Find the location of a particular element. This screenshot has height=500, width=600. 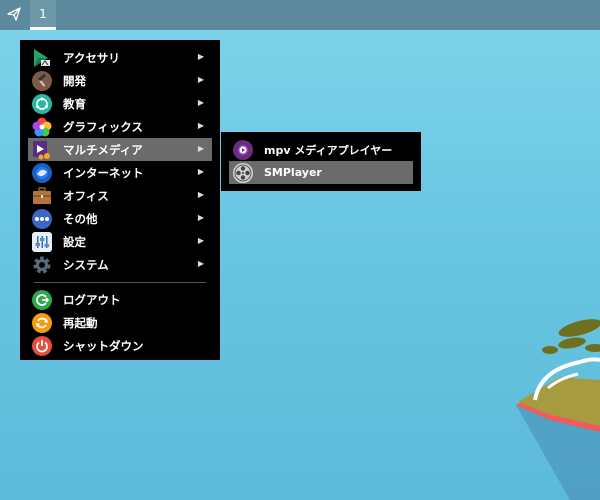

workspace-label: 1 is located at coordinates (43, 13).